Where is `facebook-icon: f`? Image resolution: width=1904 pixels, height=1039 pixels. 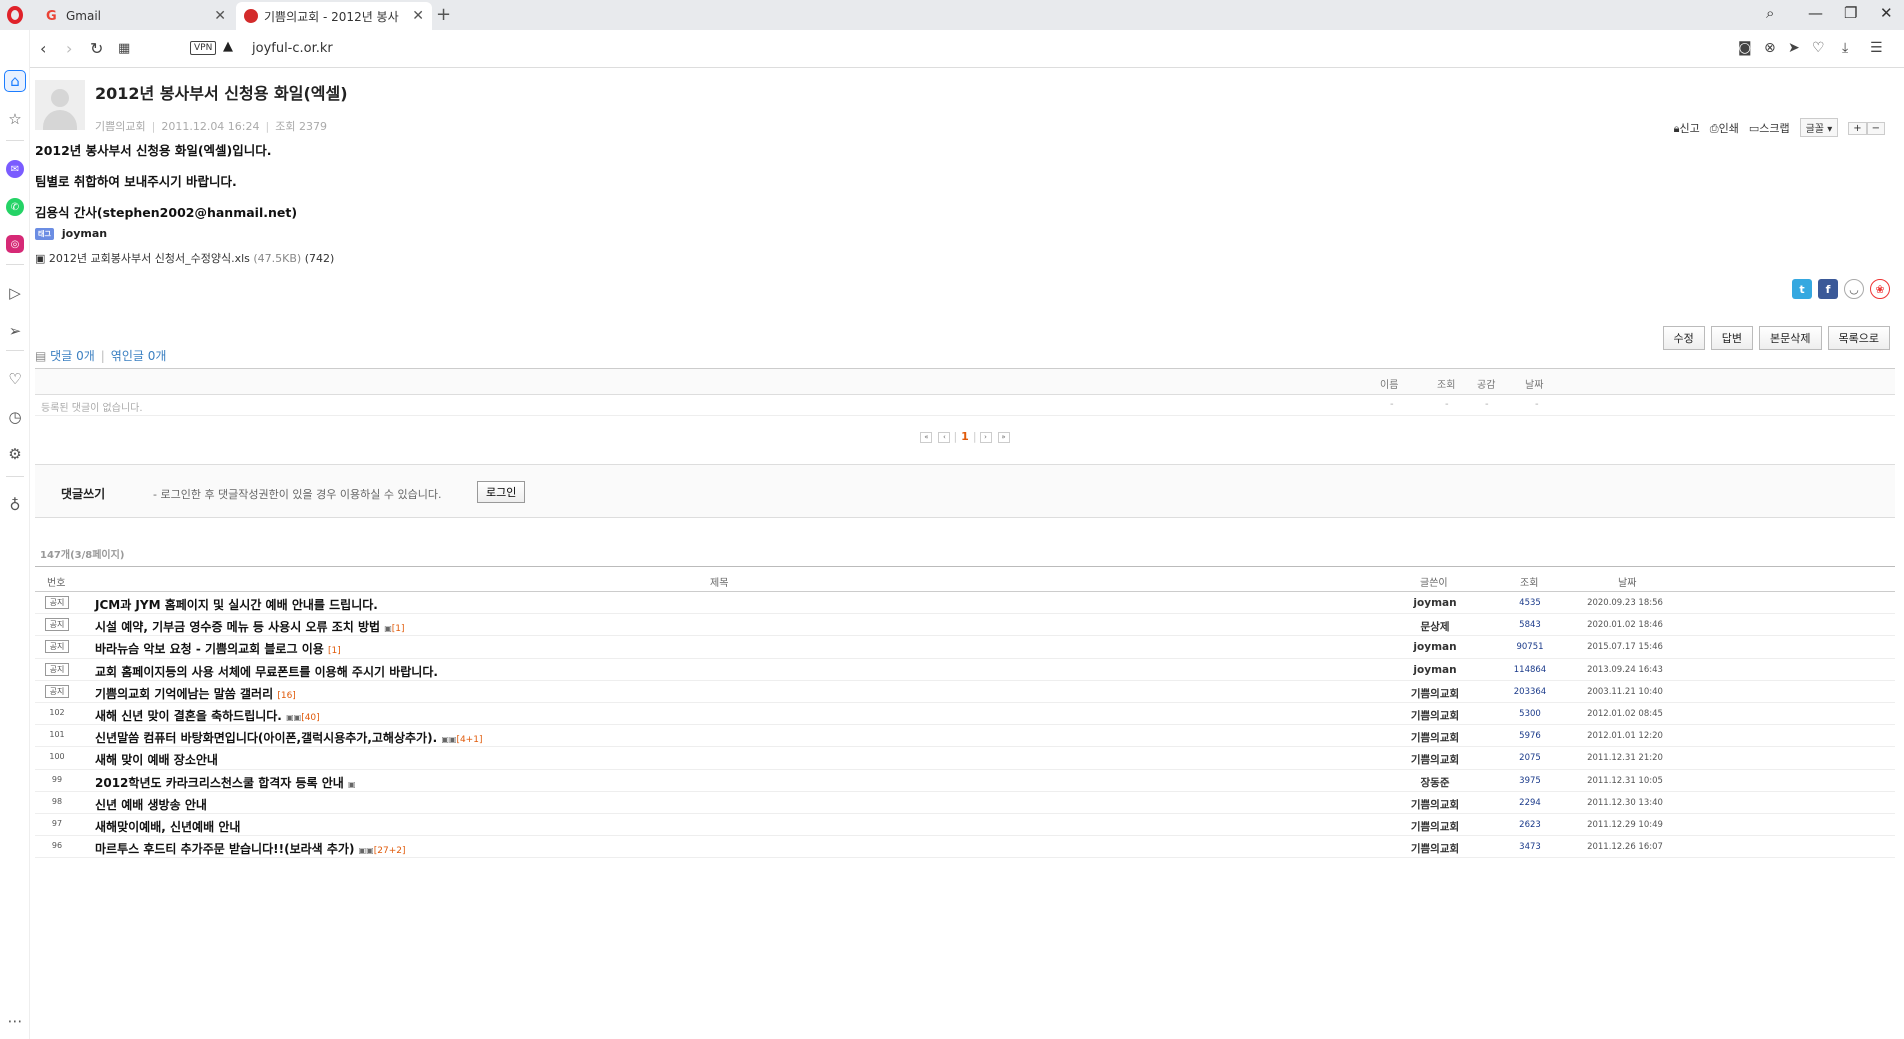 facebook-icon: f is located at coordinates (1828, 289).